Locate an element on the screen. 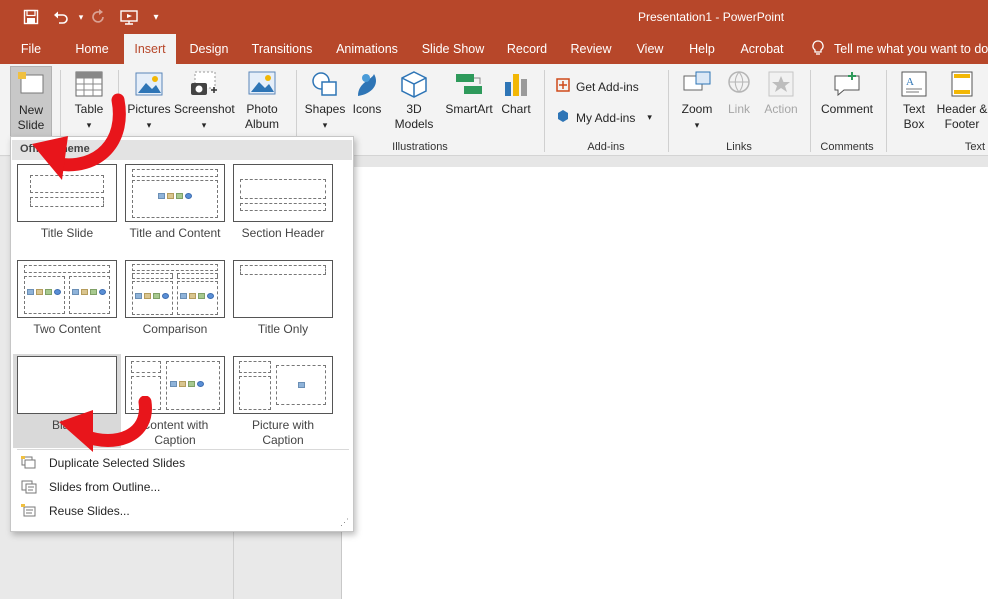 The image size is (988, 599). tab-insert: Insert is located at coordinates (150, 49).